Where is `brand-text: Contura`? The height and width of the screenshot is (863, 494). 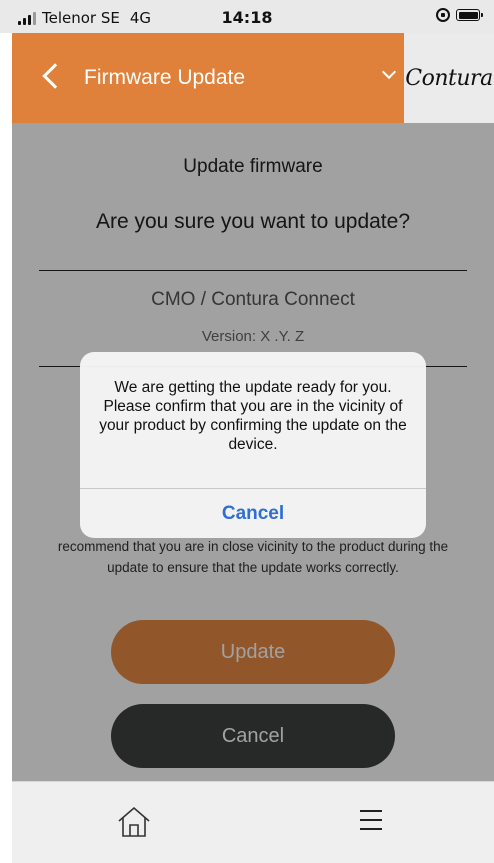 brand-text: Contura is located at coordinates (449, 78).